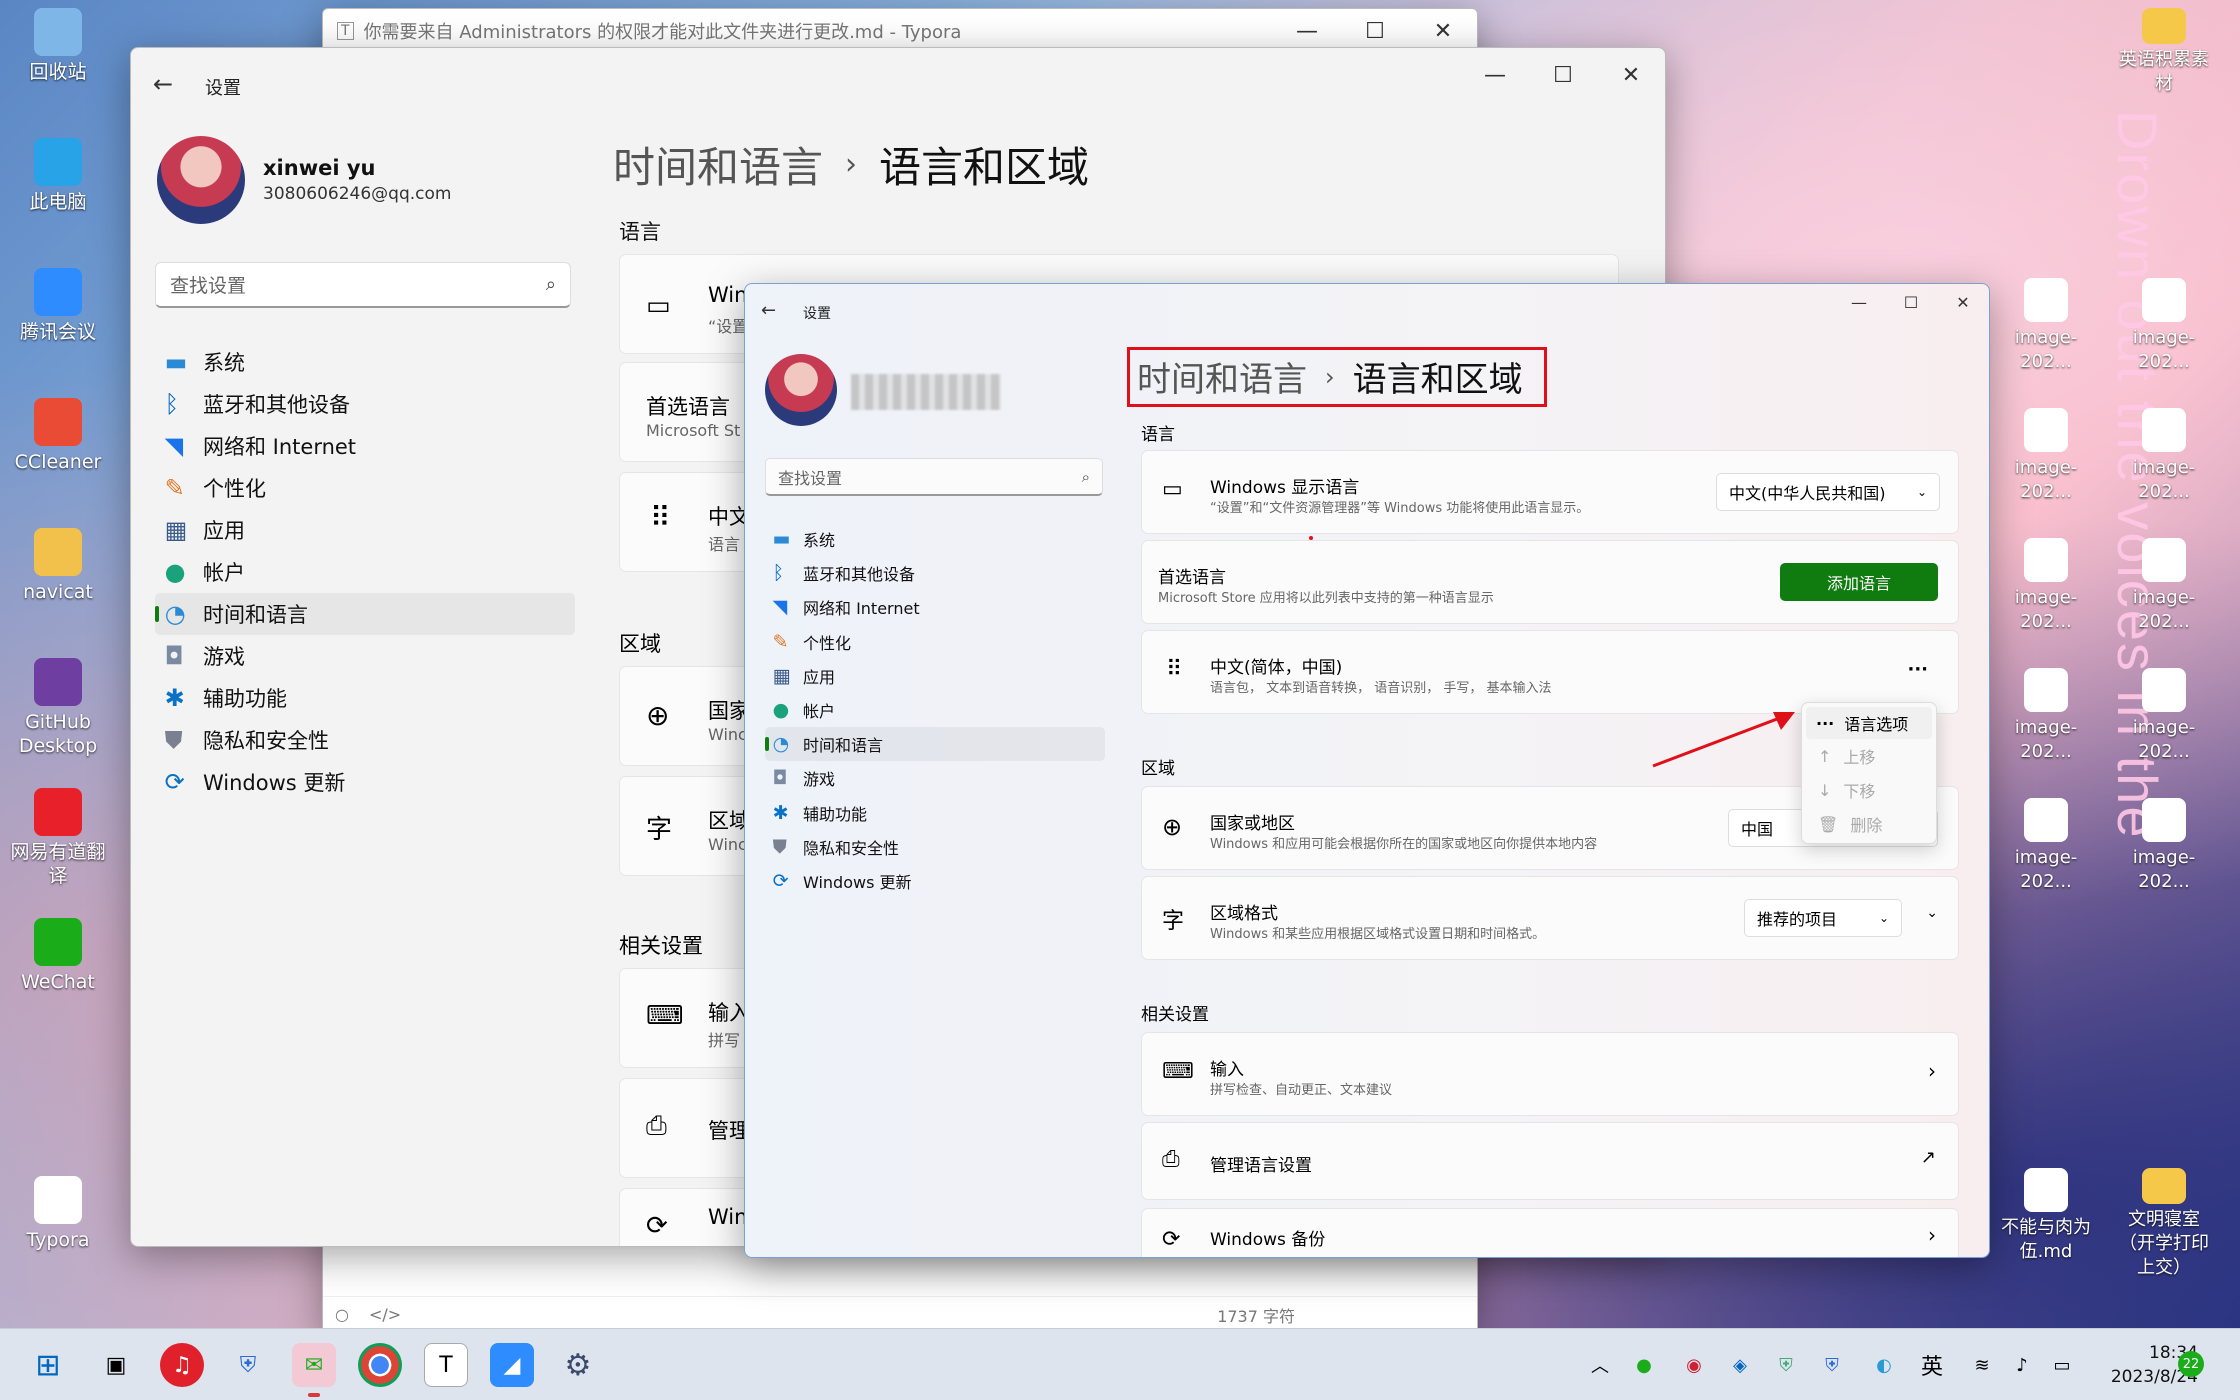 Image resolution: width=2240 pixels, height=1400 pixels. I want to click on desktop-shortcut: 不能与肉为伍.md, so click(2046, 1216).